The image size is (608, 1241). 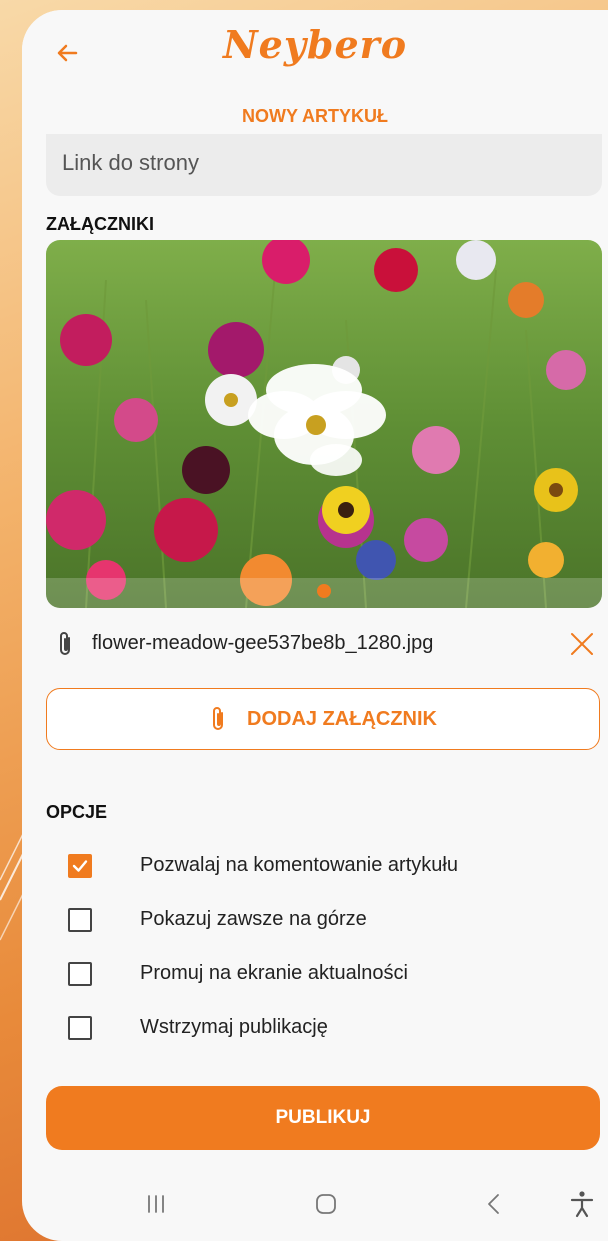 I want to click on checkbox-checked, so click(x=80, y=866).